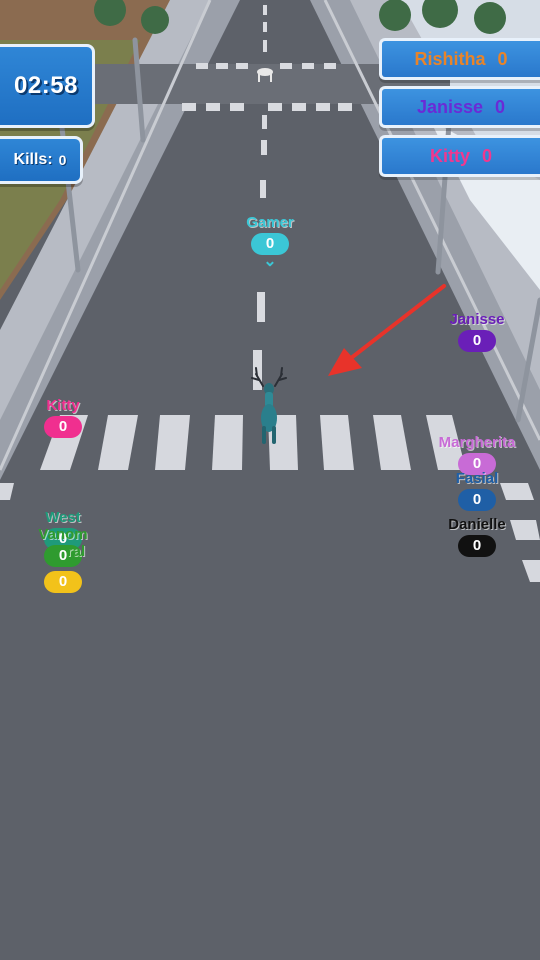 The width and height of the screenshot is (540, 960). I want to click on leaderboard-name: Kitty, so click(449, 155).